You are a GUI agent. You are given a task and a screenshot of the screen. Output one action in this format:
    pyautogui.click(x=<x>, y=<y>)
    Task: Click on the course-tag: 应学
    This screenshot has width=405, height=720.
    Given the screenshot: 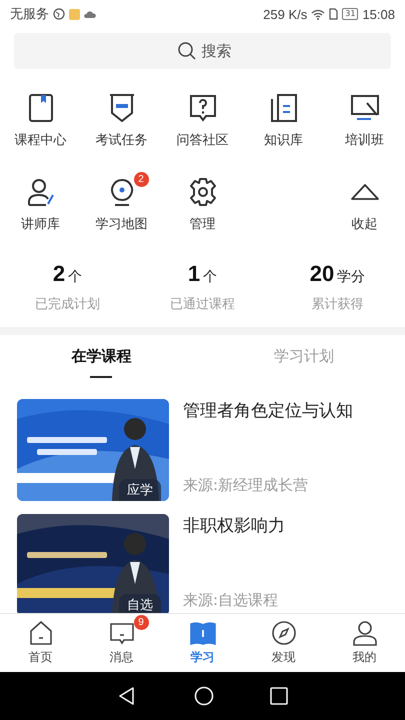 What is the action you would take?
    pyautogui.click(x=140, y=490)
    